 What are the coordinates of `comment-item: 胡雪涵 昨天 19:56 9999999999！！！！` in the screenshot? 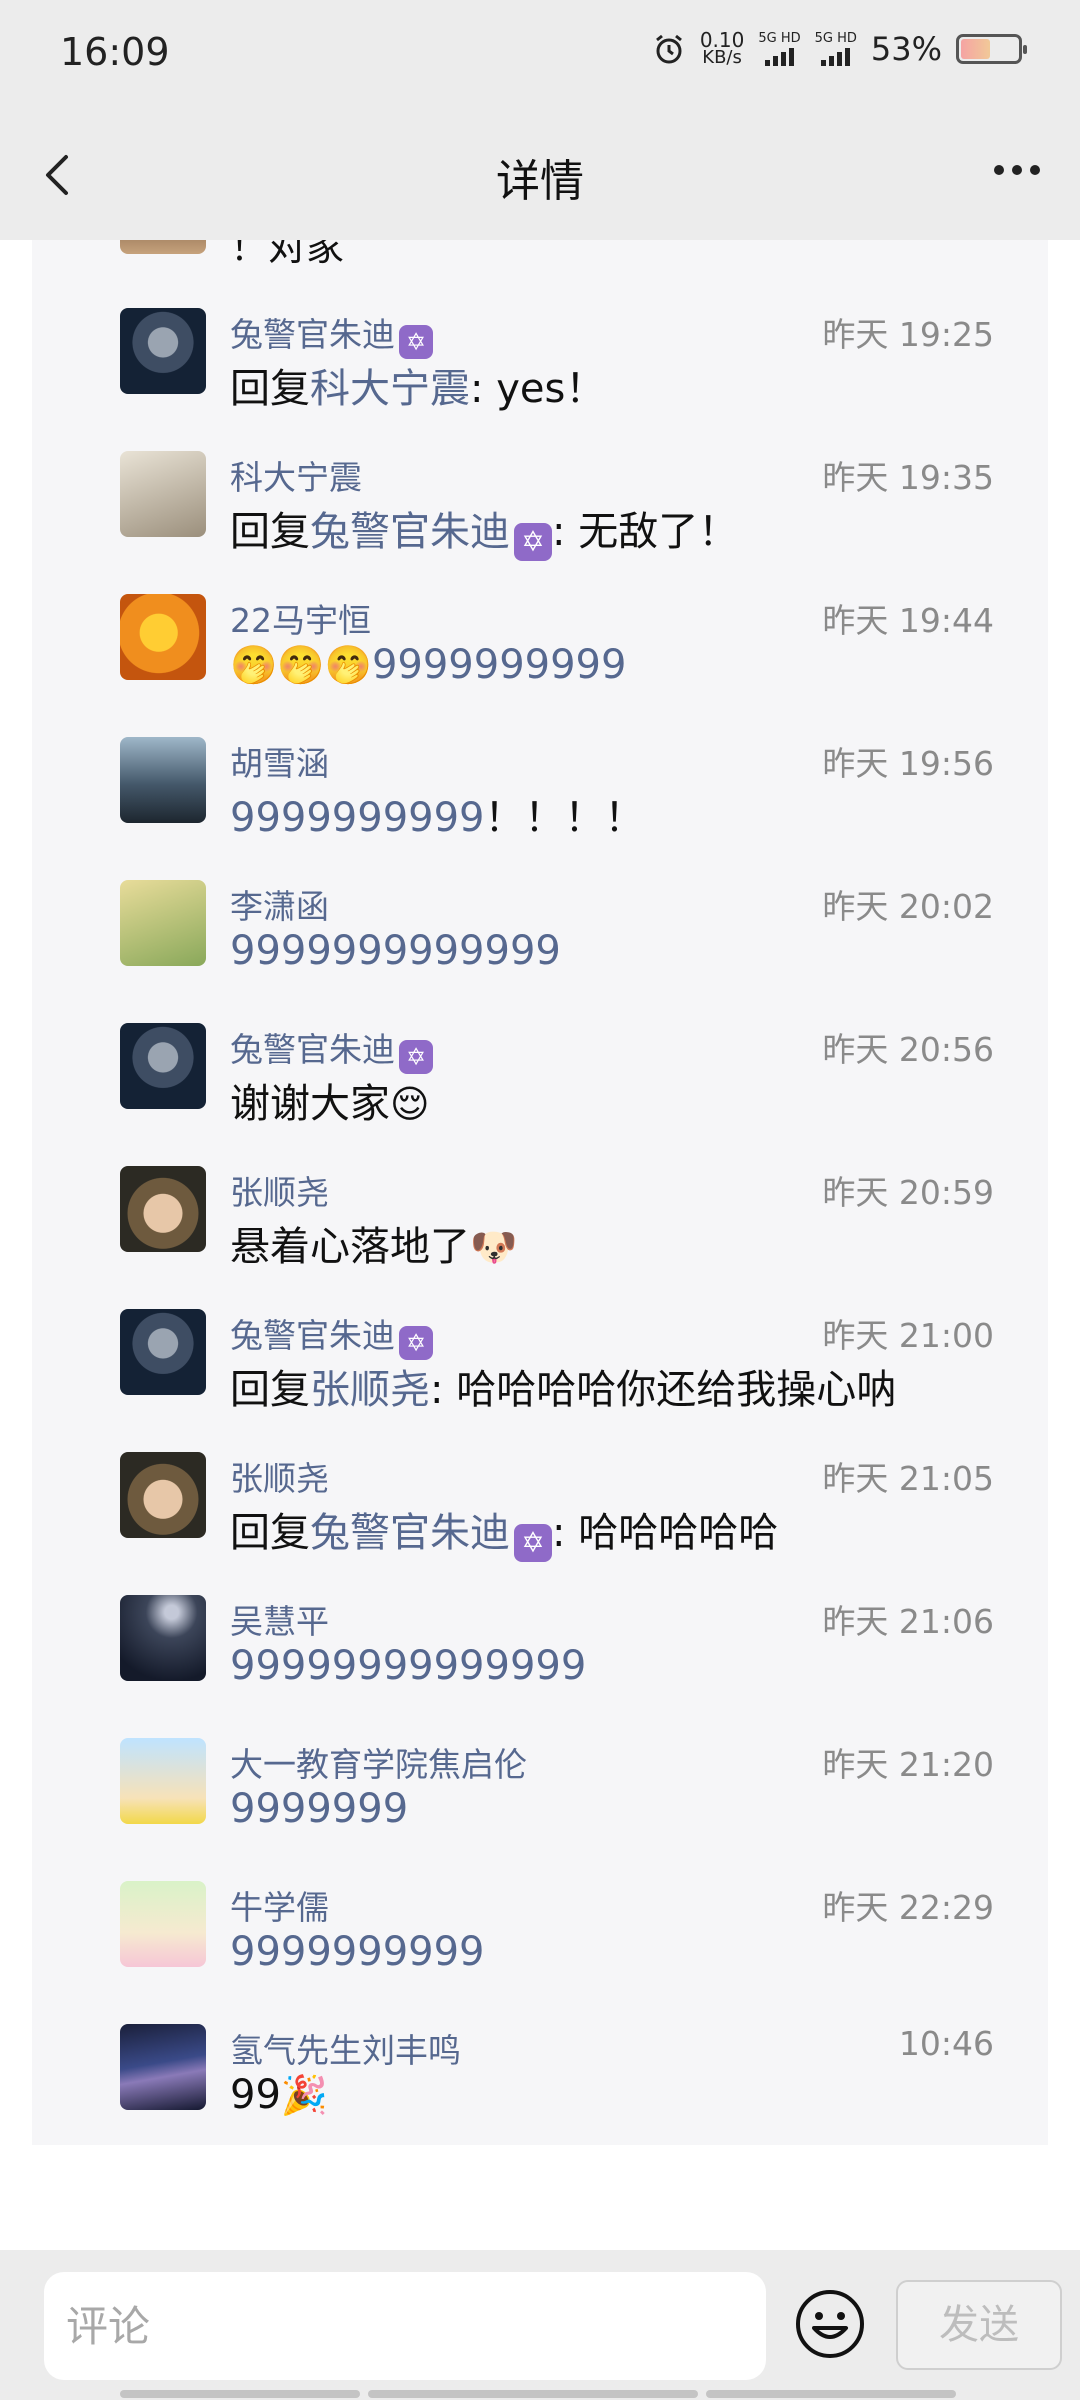 It's located at (540, 808).